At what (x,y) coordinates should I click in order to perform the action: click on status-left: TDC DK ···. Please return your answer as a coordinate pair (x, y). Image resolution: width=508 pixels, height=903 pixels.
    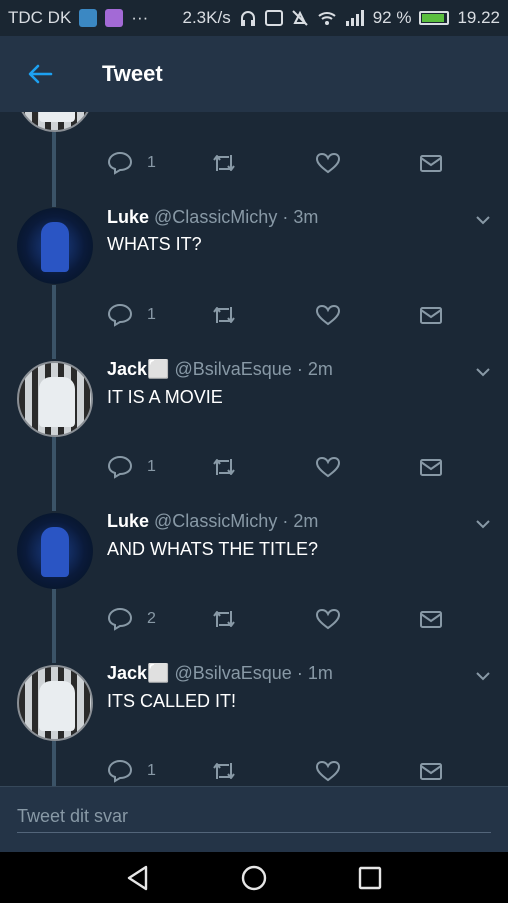
    Looking at the image, I should click on (78, 18).